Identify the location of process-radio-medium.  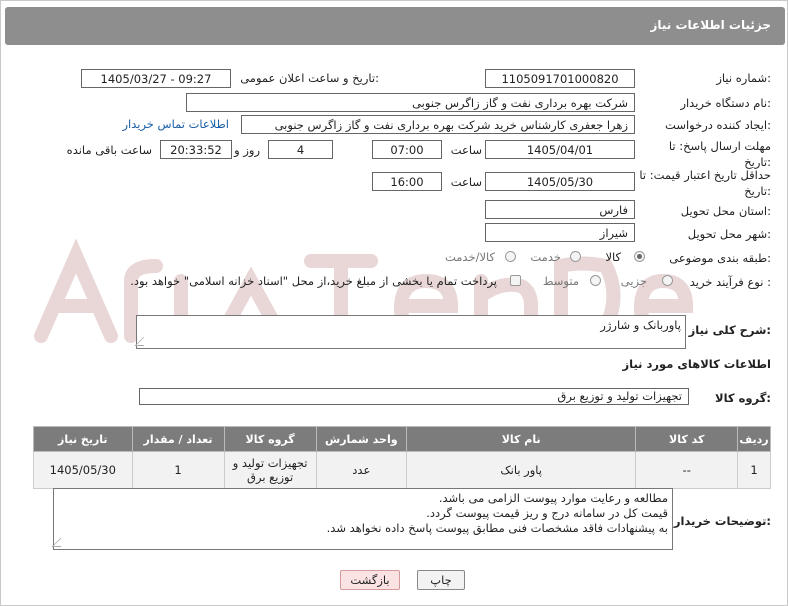
(595, 280).